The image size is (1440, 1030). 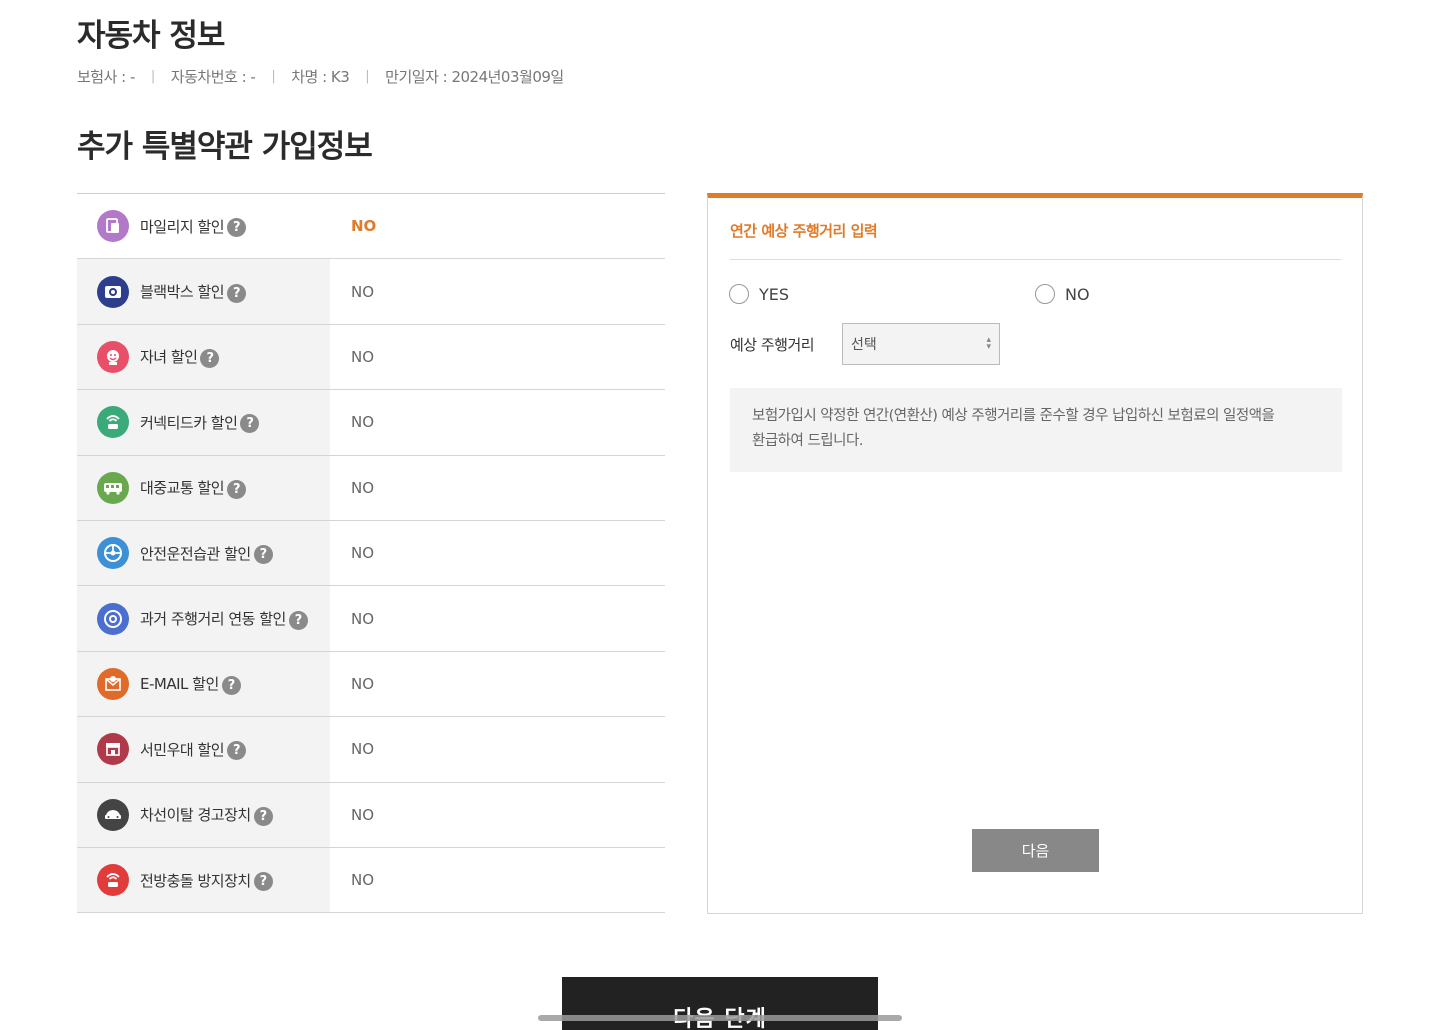 What do you see at coordinates (1062, 294) in the screenshot?
I see `radio-no: NO` at bounding box center [1062, 294].